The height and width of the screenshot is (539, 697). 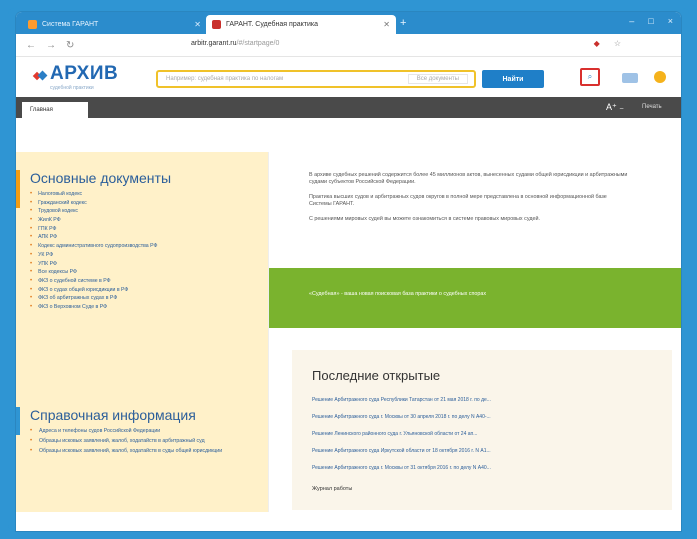 What do you see at coordinates (93, 264) in the screenshot?
I see `doc-link: УПК РФ` at bounding box center [93, 264].